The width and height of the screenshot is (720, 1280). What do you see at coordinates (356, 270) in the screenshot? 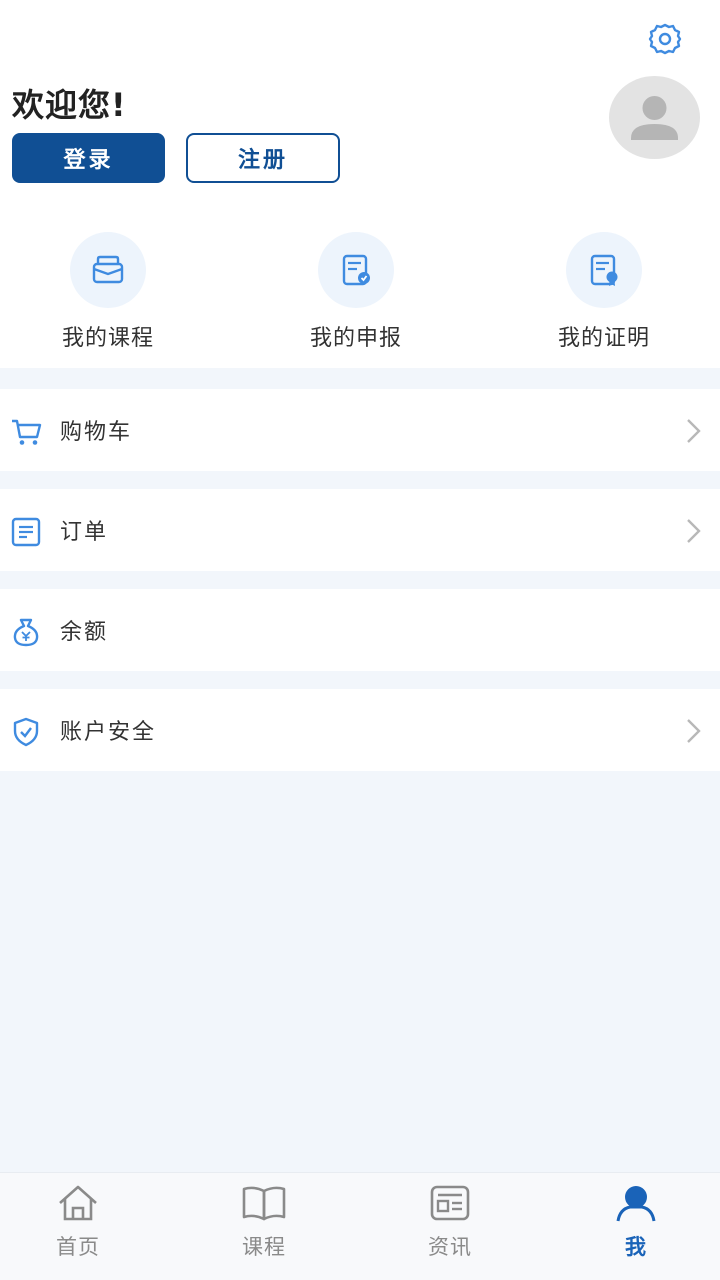
I see `declaration-icon` at bounding box center [356, 270].